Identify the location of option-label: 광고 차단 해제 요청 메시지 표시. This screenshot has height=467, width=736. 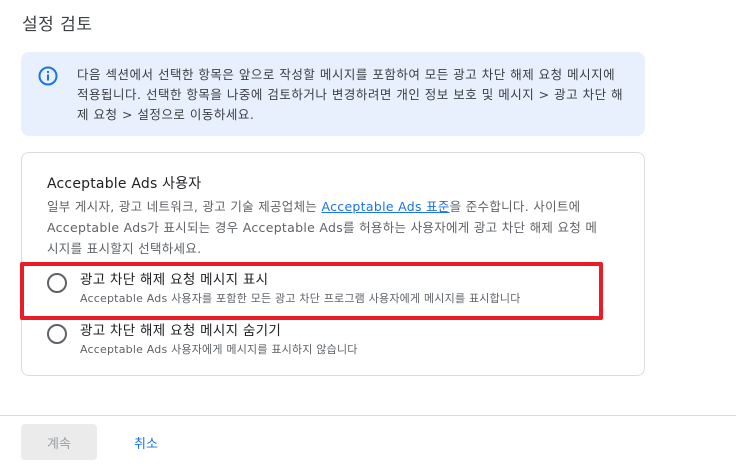
(174, 280).